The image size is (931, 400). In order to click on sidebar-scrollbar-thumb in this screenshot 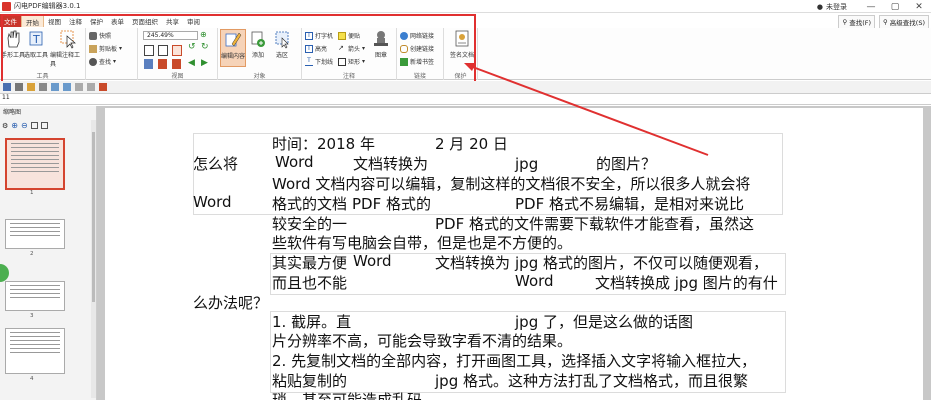, I will do `click(93, 217)`.